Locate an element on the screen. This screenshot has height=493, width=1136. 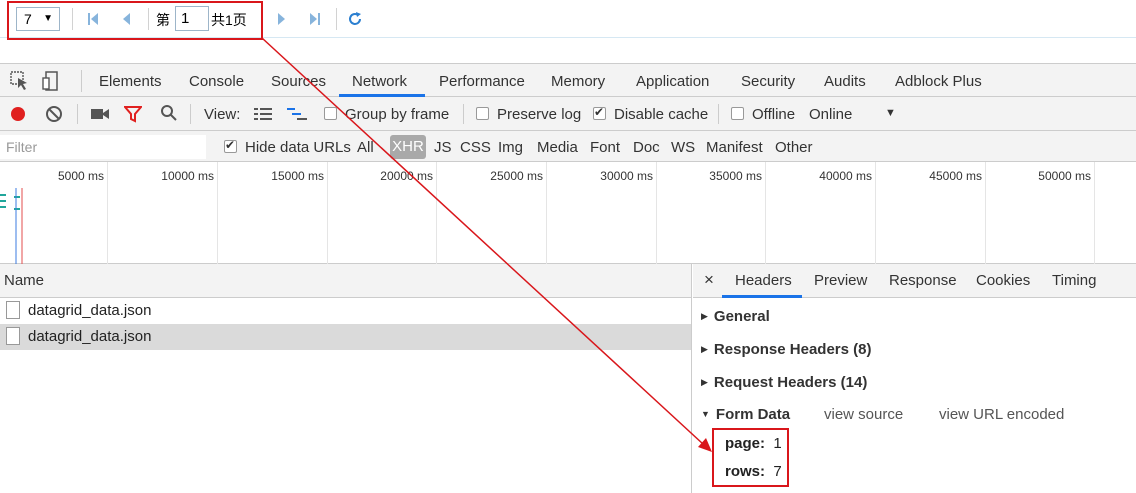
highlight-box-form-data is located at coordinates (750, 457).